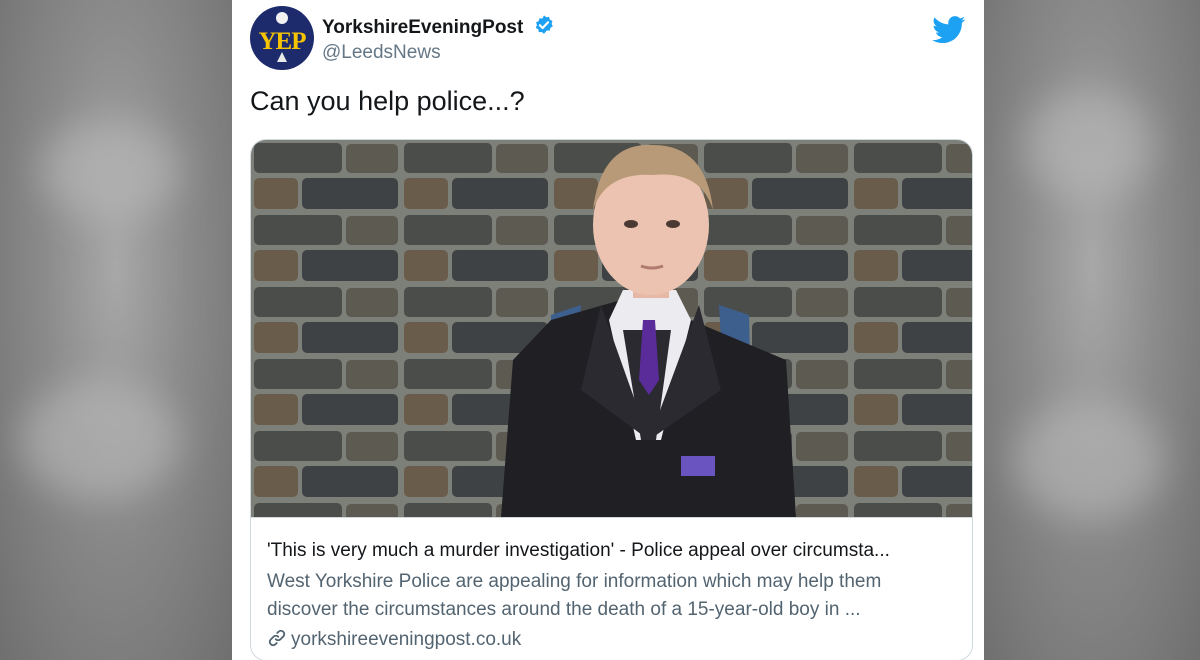 This screenshot has width=1200, height=660. Describe the element at coordinates (949, 30) in the screenshot. I see `twitter-bird-icon` at that location.